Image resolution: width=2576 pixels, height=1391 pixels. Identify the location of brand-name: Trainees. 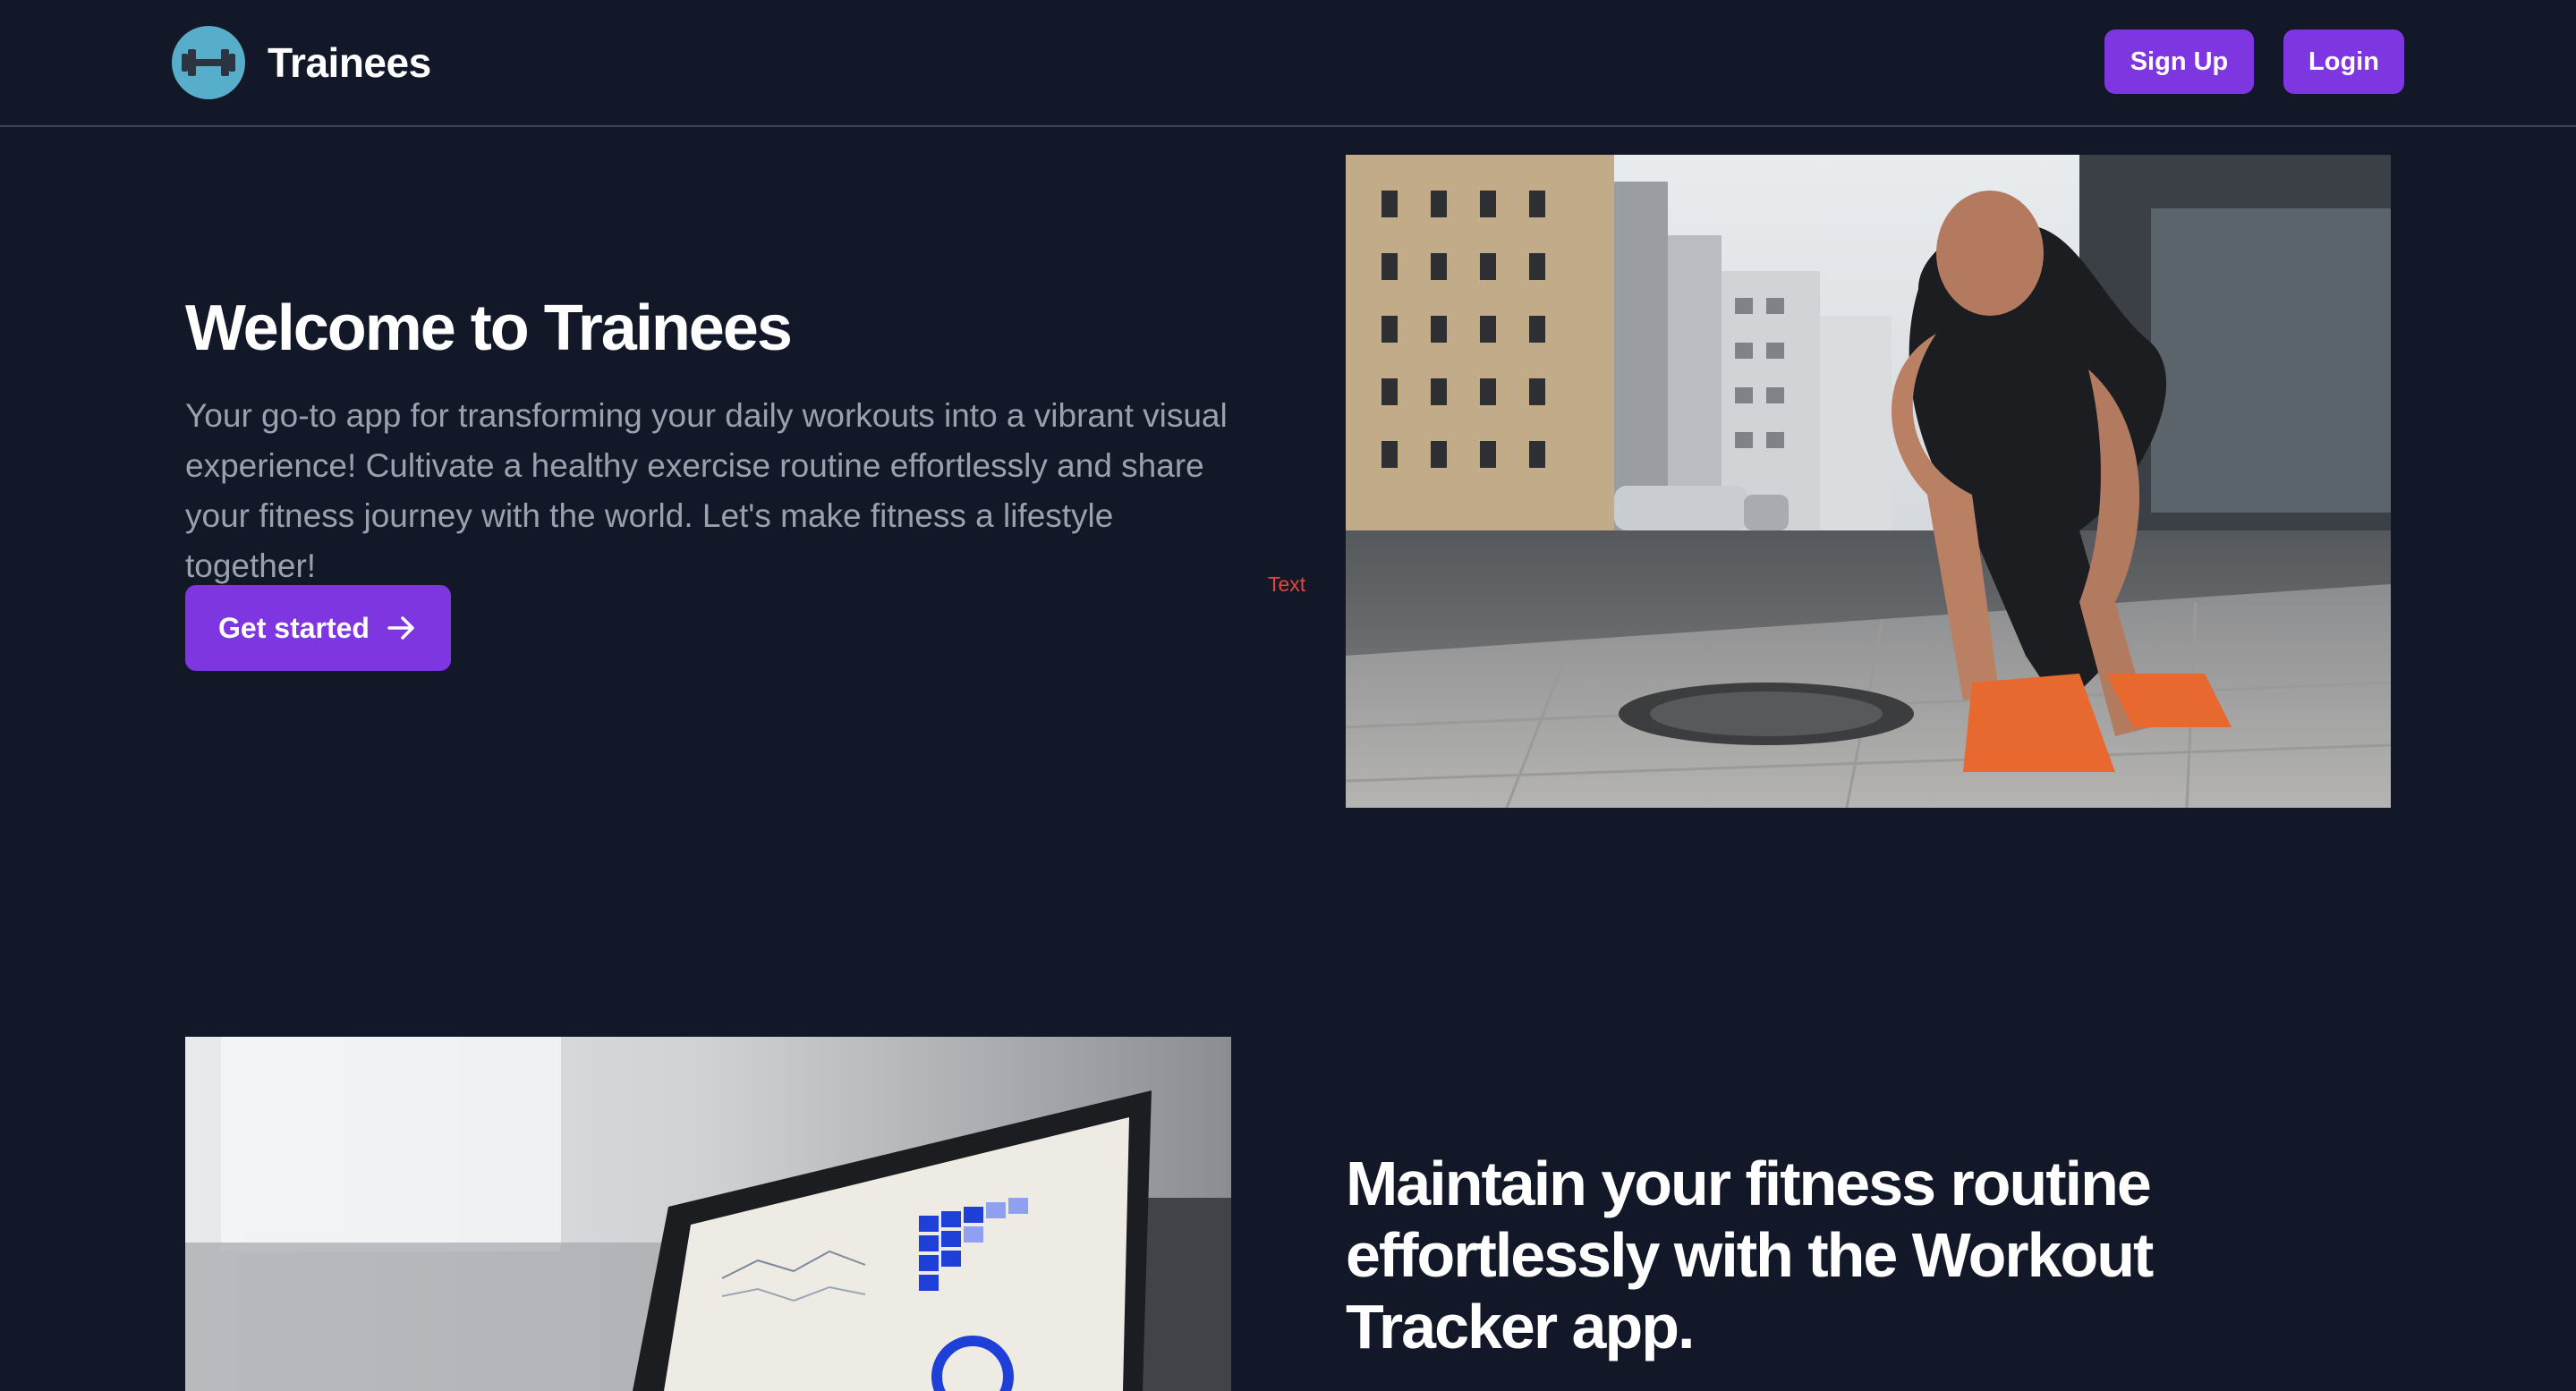
(349, 62).